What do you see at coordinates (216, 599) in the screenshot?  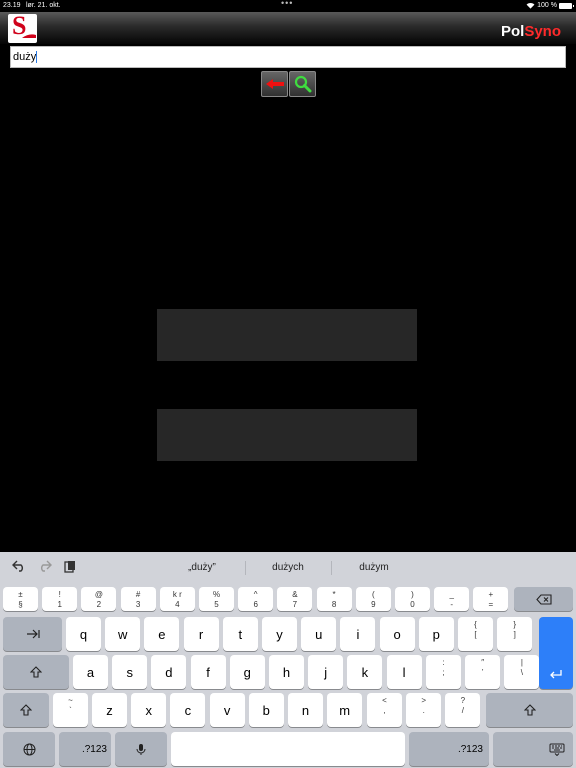 I see `number-key: % 5` at bounding box center [216, 599].